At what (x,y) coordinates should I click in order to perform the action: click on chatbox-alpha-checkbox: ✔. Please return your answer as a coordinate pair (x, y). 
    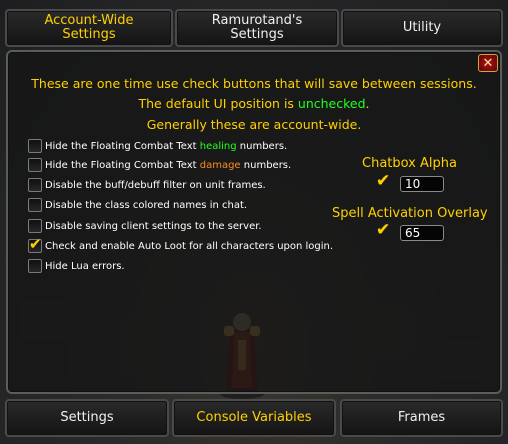
    Looking at the image, I should click on (384, 181).